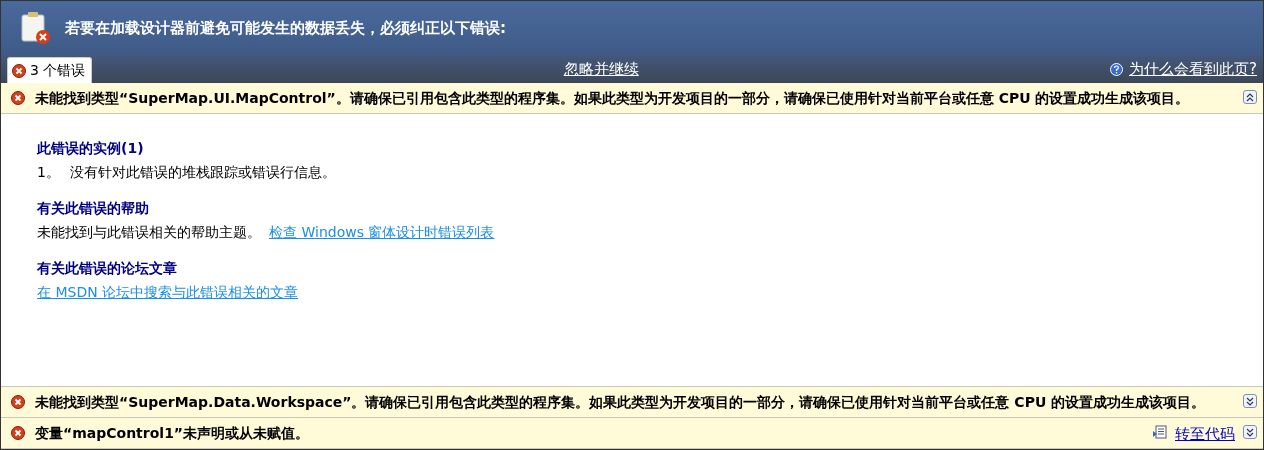 This screenshot has width=1264, height=450. I want to click on section-heading: 此错误的实例(1), so click(91, 149).